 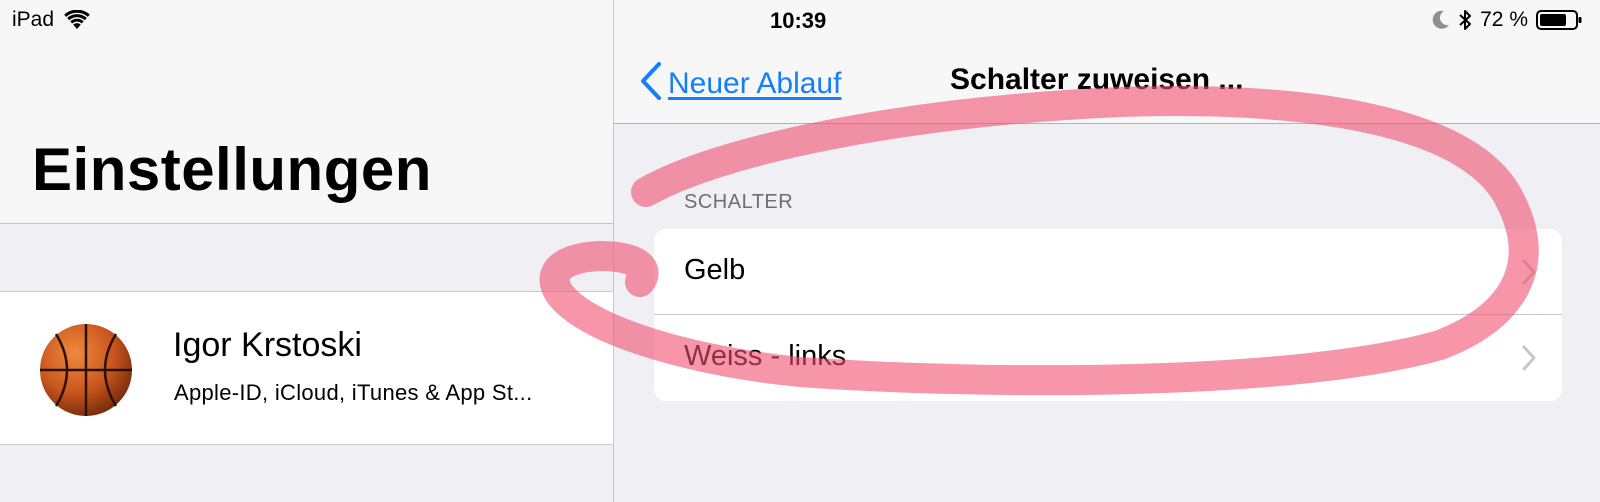 I want to click on status-bar-left: iPad, so click(x=51, y=20).